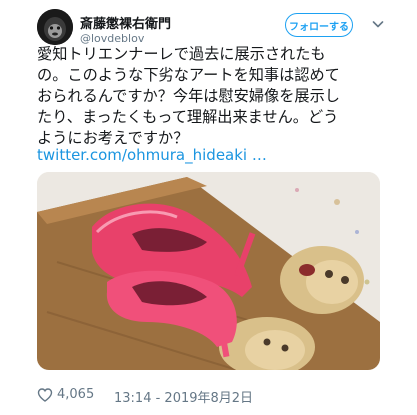  I want to click on author-display-name: 斎藤懲裸右衛門, so click(125, 22).